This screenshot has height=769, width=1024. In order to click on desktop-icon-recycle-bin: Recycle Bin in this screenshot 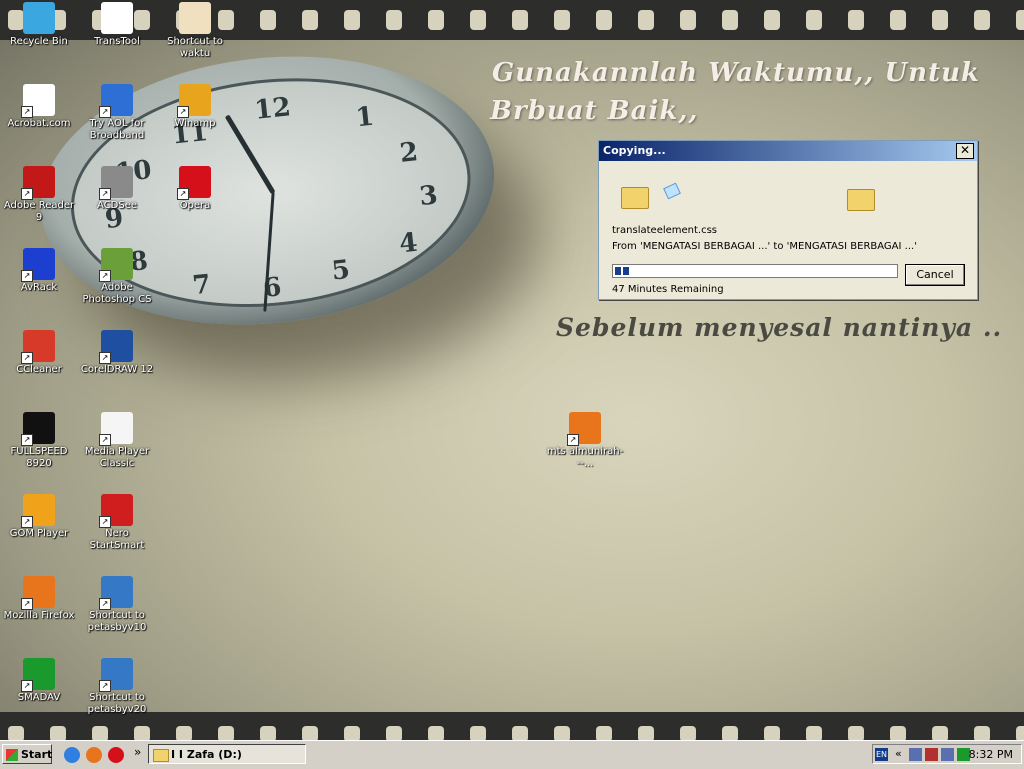, I will do `click(39, 25)`.